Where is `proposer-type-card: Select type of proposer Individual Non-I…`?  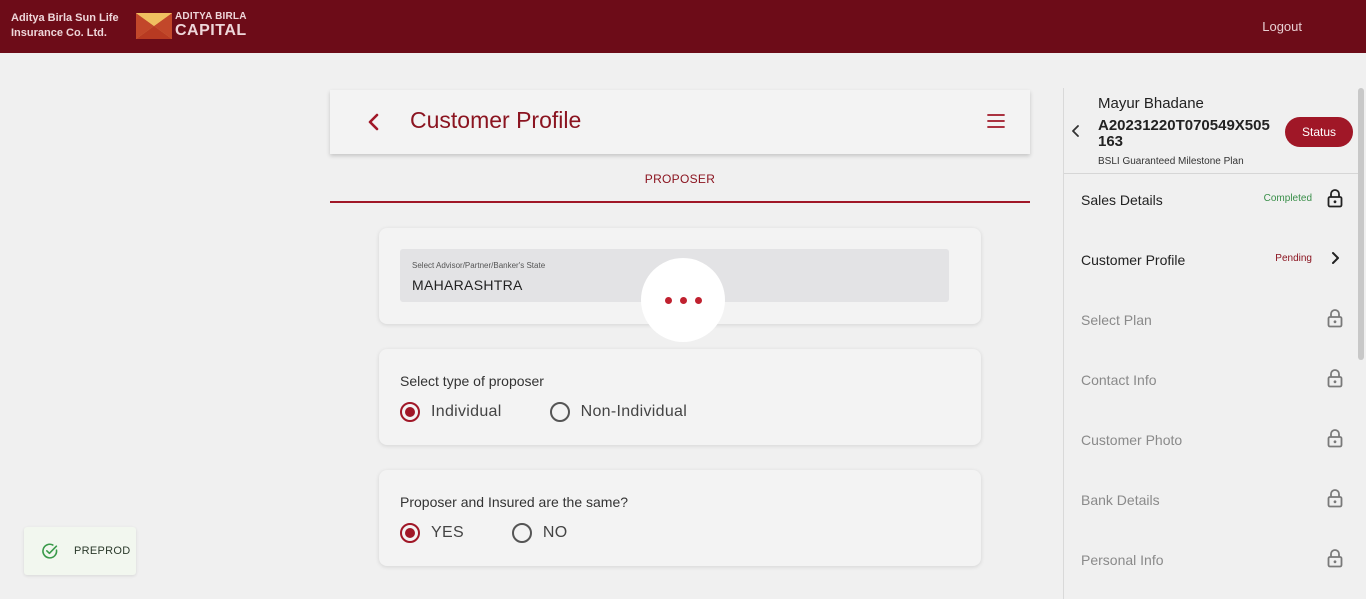
proposer-type-card: Select type of proposer Individual Non-I… is located at coordinates (680, 397).